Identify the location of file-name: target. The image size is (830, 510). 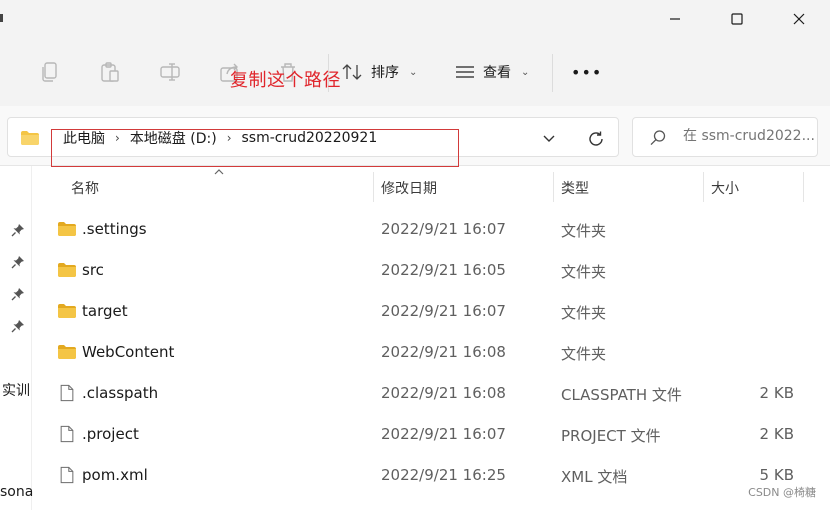
(105, 311).